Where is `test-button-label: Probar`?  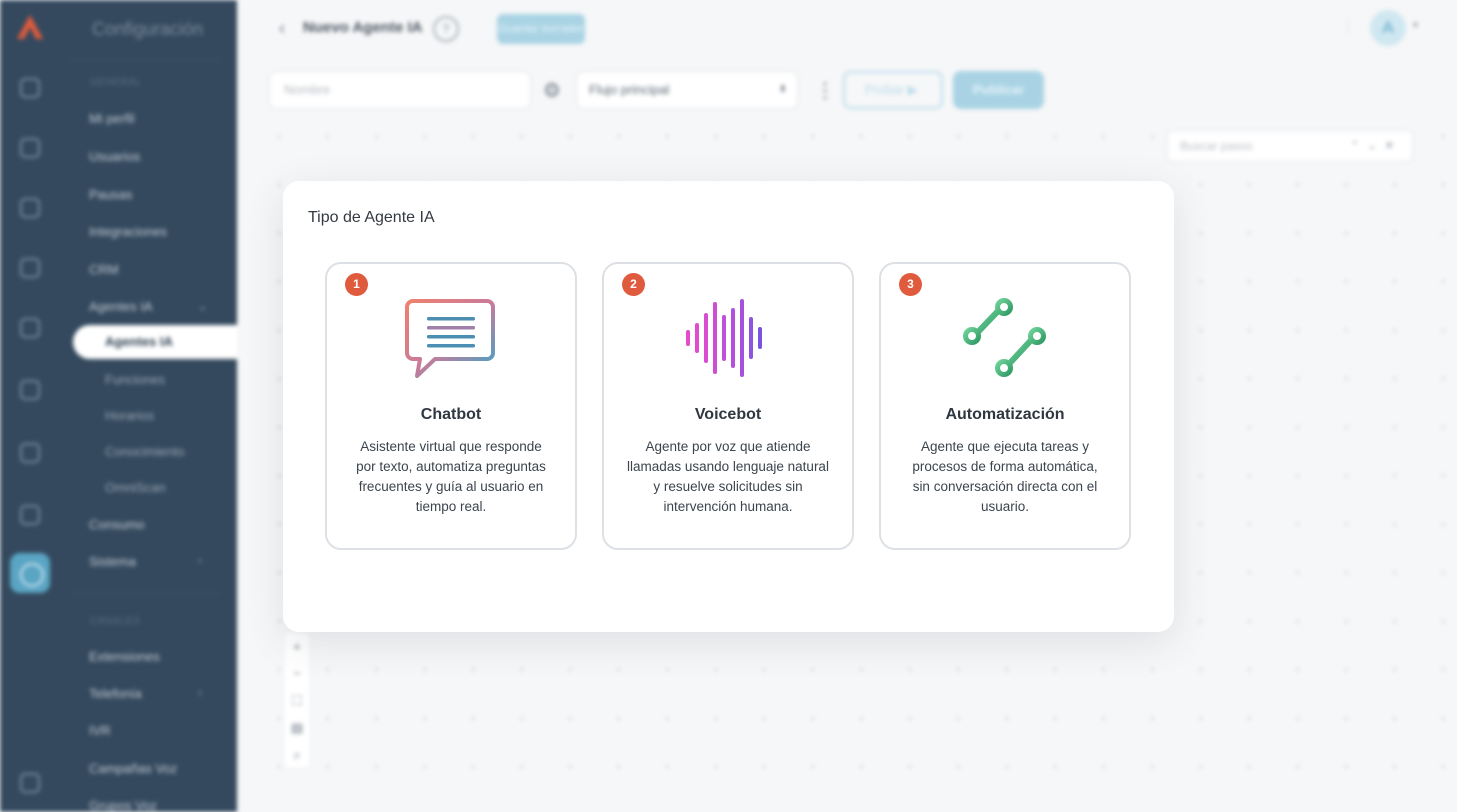 test-button-label: Probar is located at coordinates (885, 89).